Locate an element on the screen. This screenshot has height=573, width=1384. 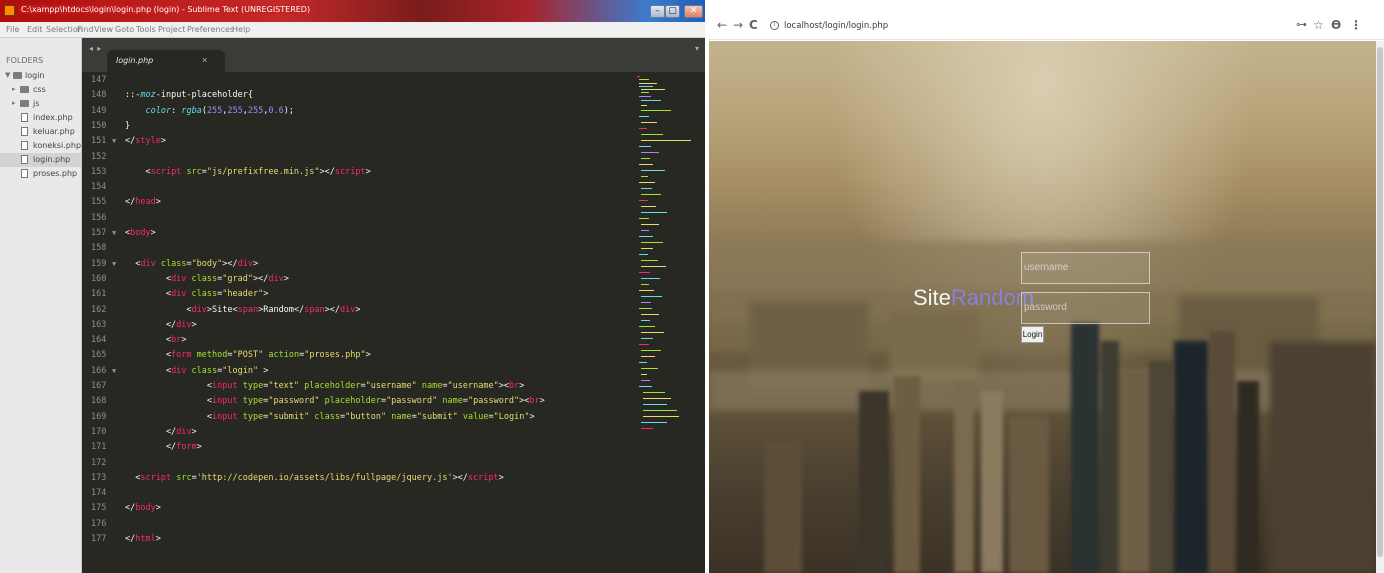
code-line: 174 is located at coordinates (359, 493).